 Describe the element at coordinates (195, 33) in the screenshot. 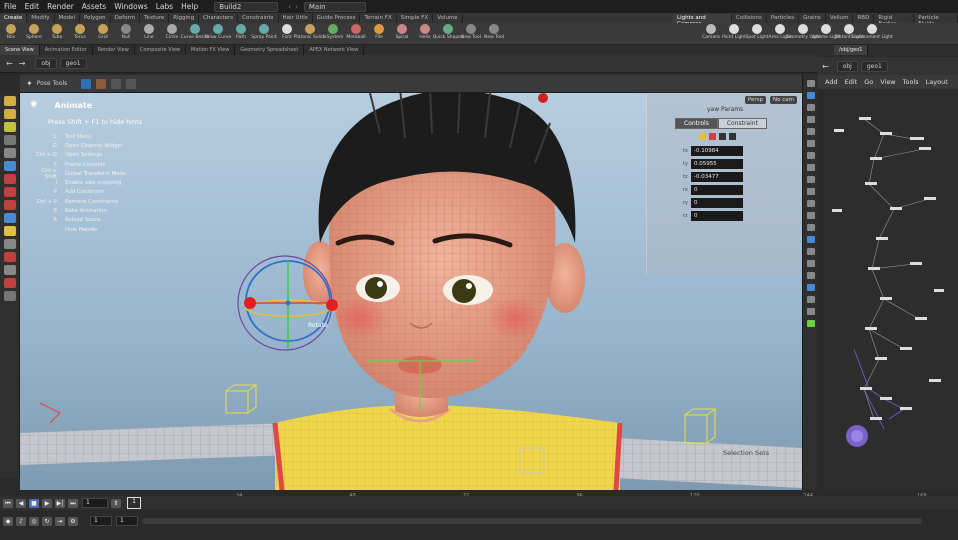

I see `shelf-tool-button: Curve Bezier` at that location.